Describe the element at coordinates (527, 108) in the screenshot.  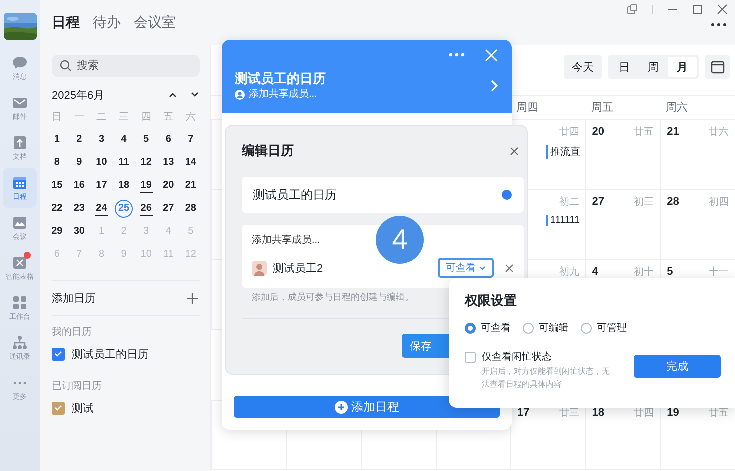
I see `weekday-header: 周四` at that location.